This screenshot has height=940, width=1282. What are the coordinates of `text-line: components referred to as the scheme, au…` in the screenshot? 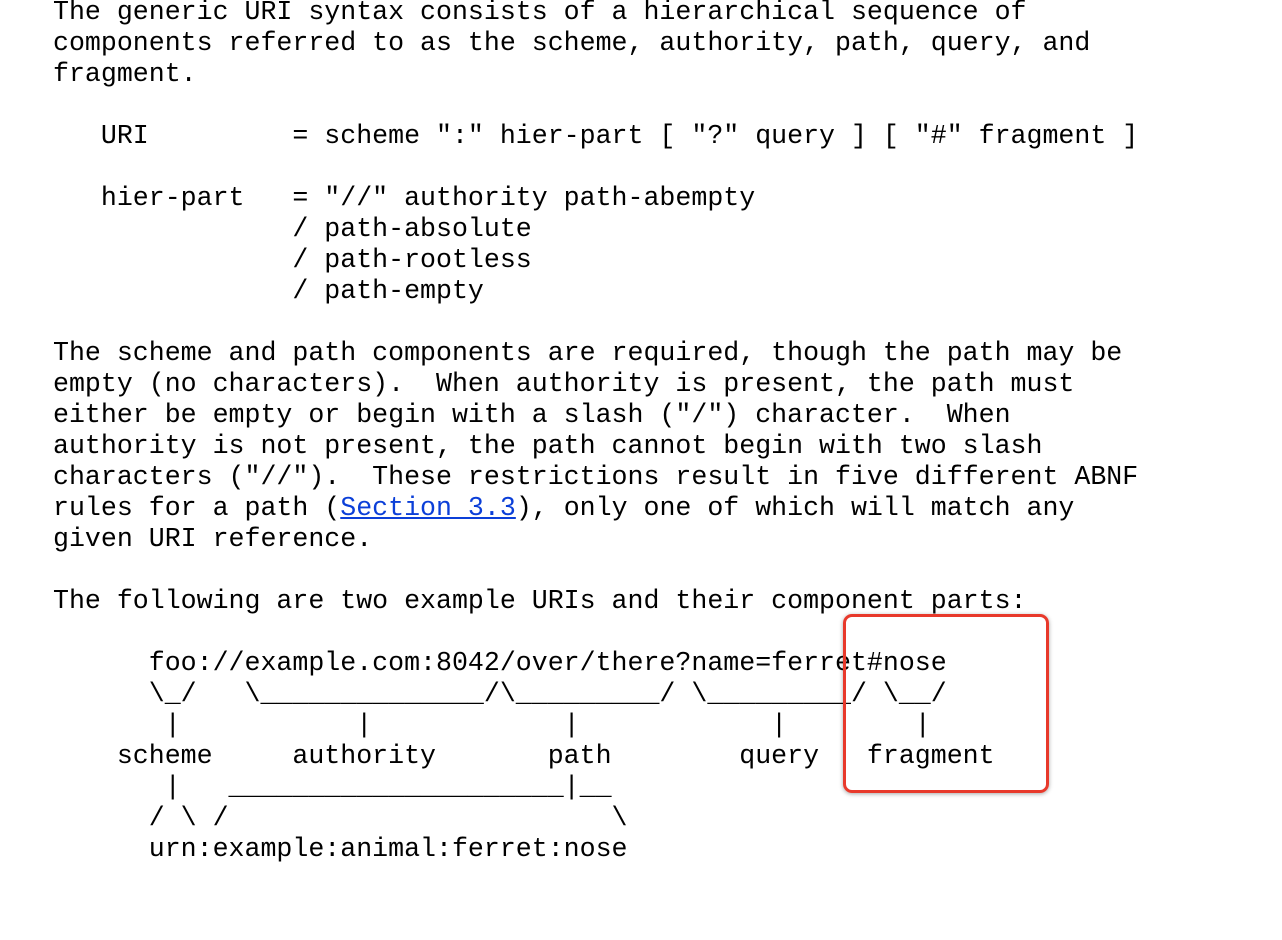 It's located at (572, 43).